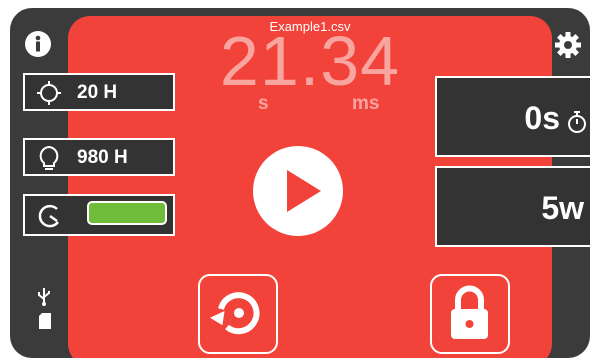  I want to click on position-value: 20 H, so click(97, 92).